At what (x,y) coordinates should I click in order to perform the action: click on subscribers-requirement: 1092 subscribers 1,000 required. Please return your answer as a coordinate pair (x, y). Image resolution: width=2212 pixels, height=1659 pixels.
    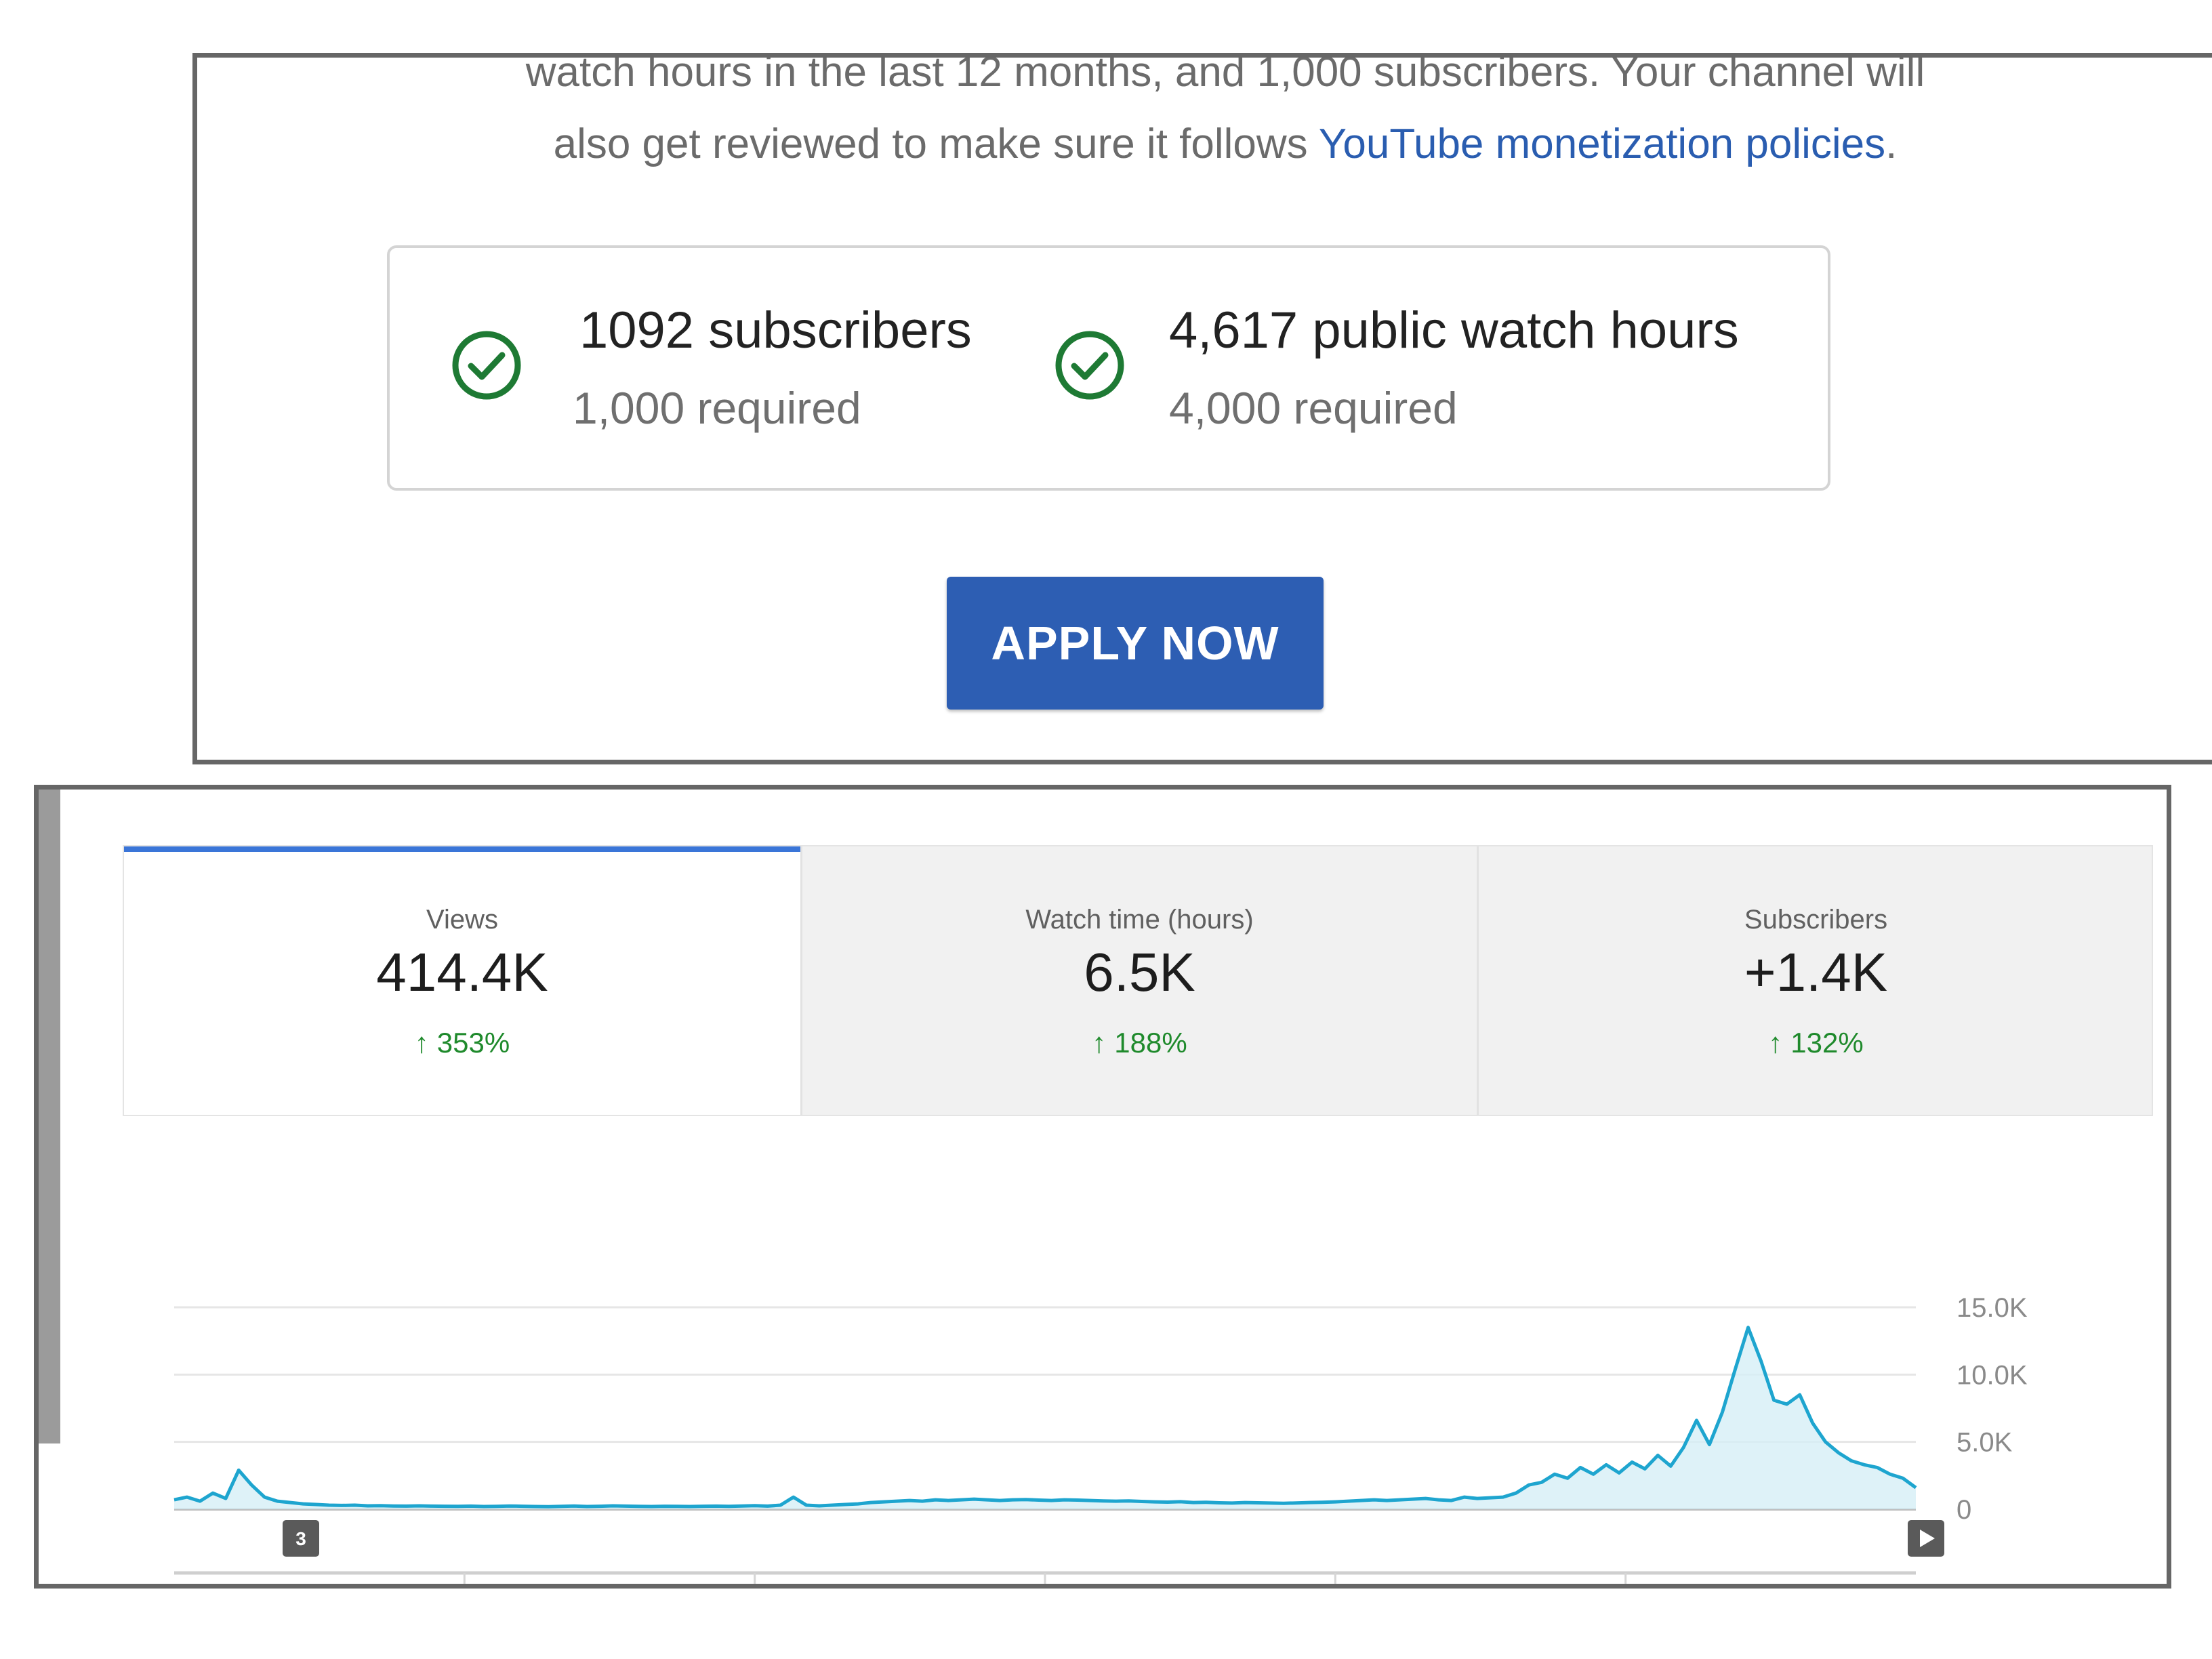
    Looking at the image, I should click on (709, 368).